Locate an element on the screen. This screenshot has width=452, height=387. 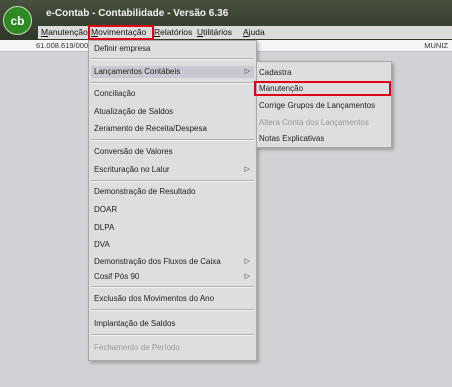
menuitem-conciliacao: Conciliação is located at coordinates (114, 93).